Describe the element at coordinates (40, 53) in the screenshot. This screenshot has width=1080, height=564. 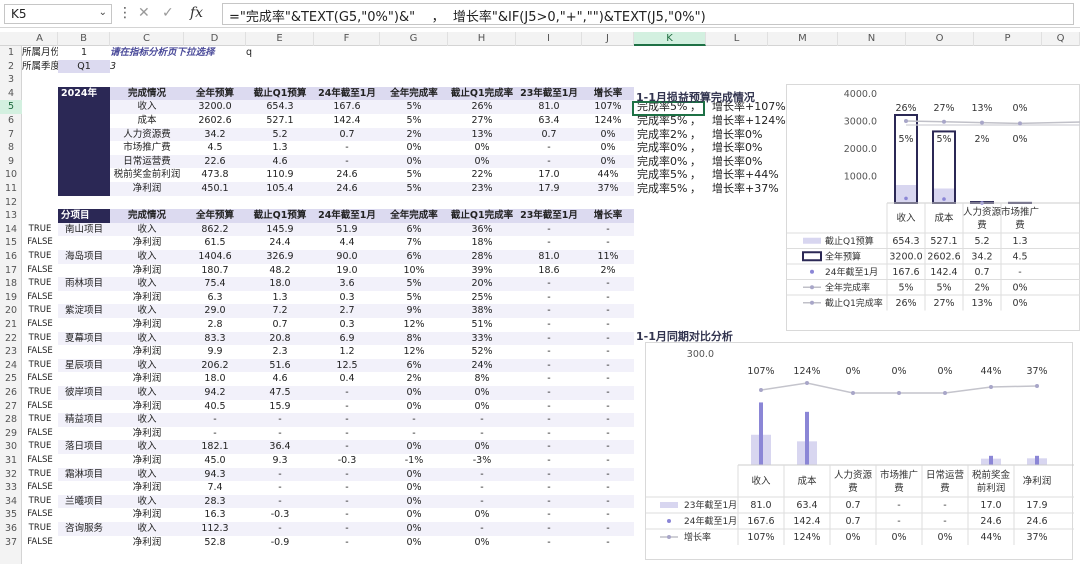
I see `month-label: 所属月份` at that location.